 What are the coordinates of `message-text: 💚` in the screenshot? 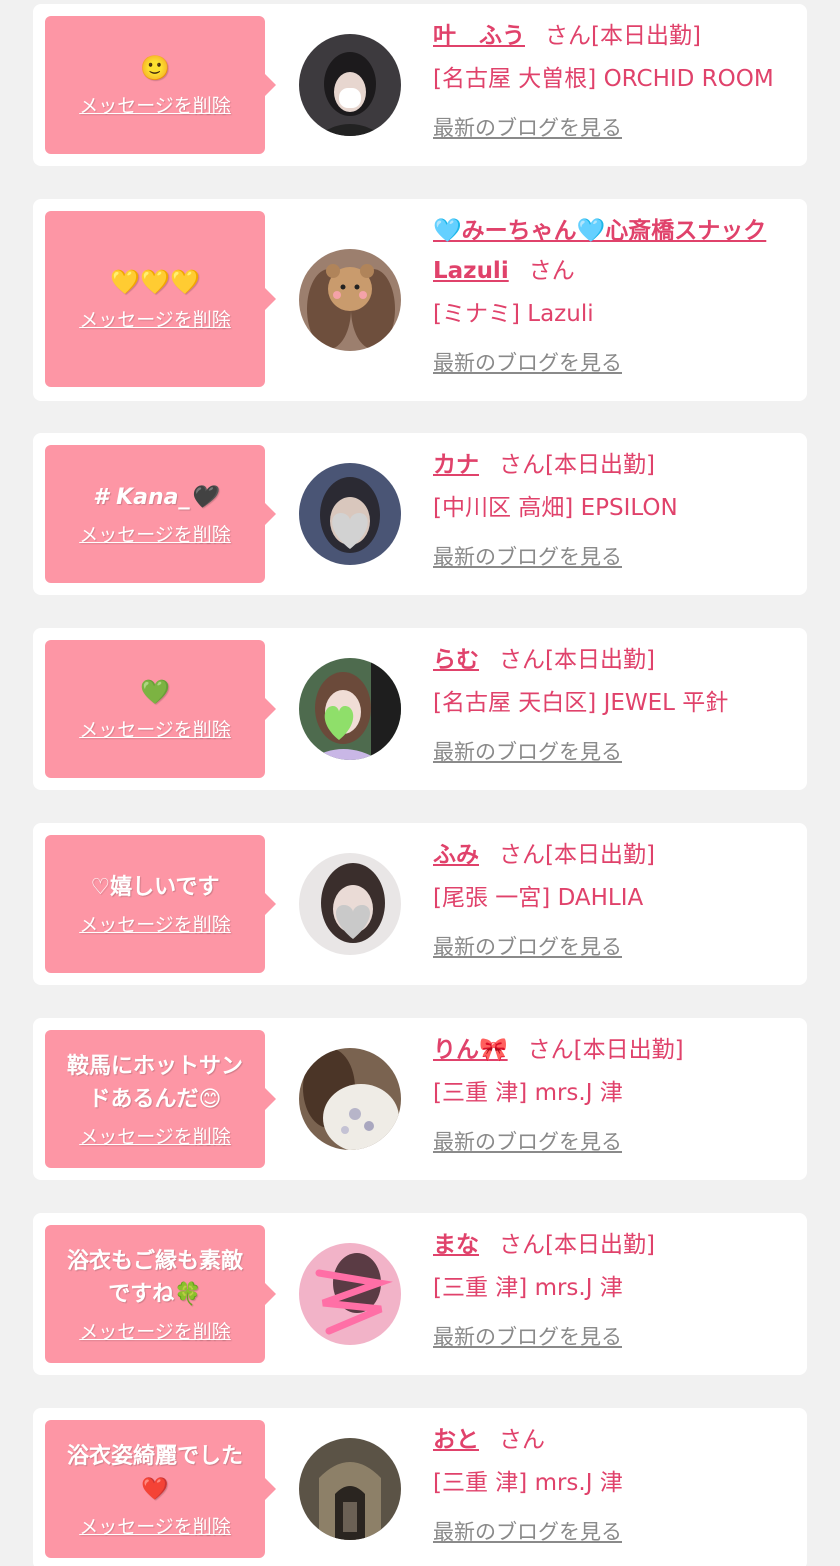 It's located at (155, 692).